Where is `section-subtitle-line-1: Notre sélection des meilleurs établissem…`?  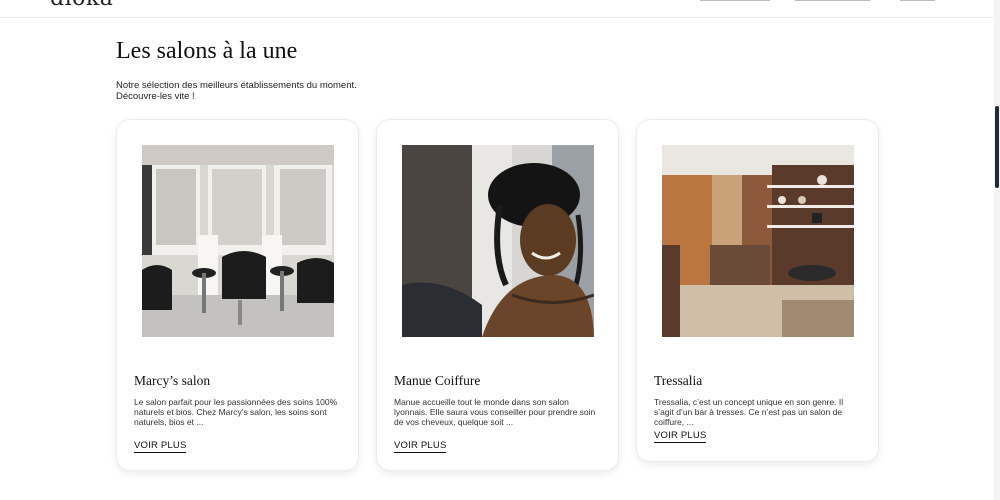 section-subtitle-line-1: Notre sélection des meilleurs établissem… is located at coordinates (236, 85).